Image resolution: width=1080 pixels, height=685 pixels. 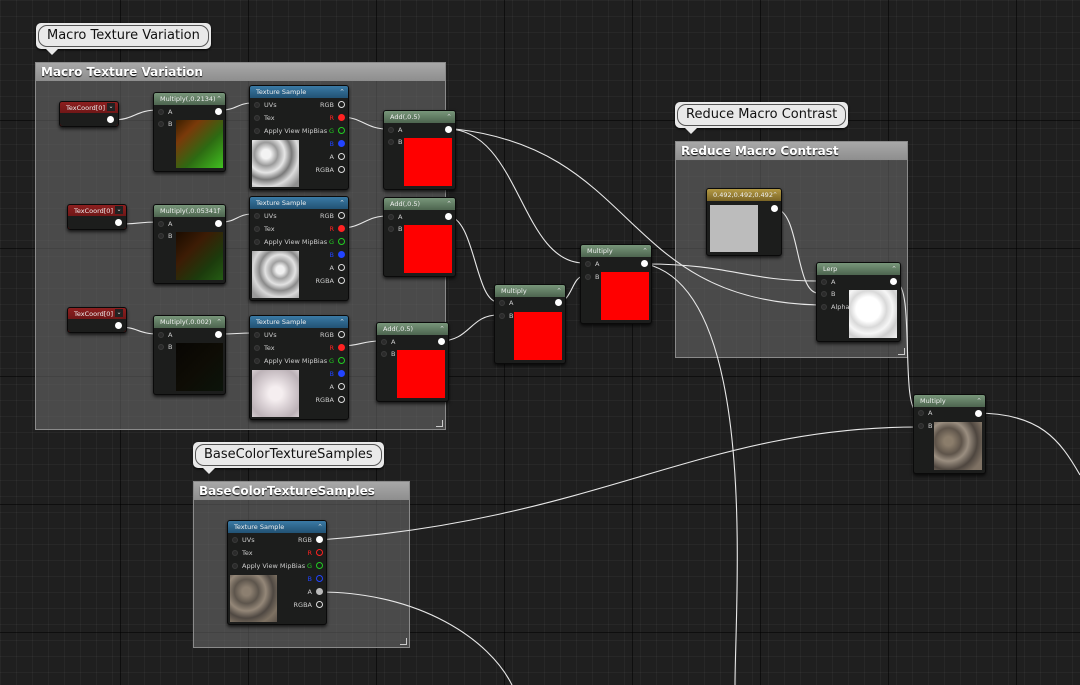 I want to click on node-title-bar: 0.492,0.492,0.492 ⌃, so click(x=744, y=195).